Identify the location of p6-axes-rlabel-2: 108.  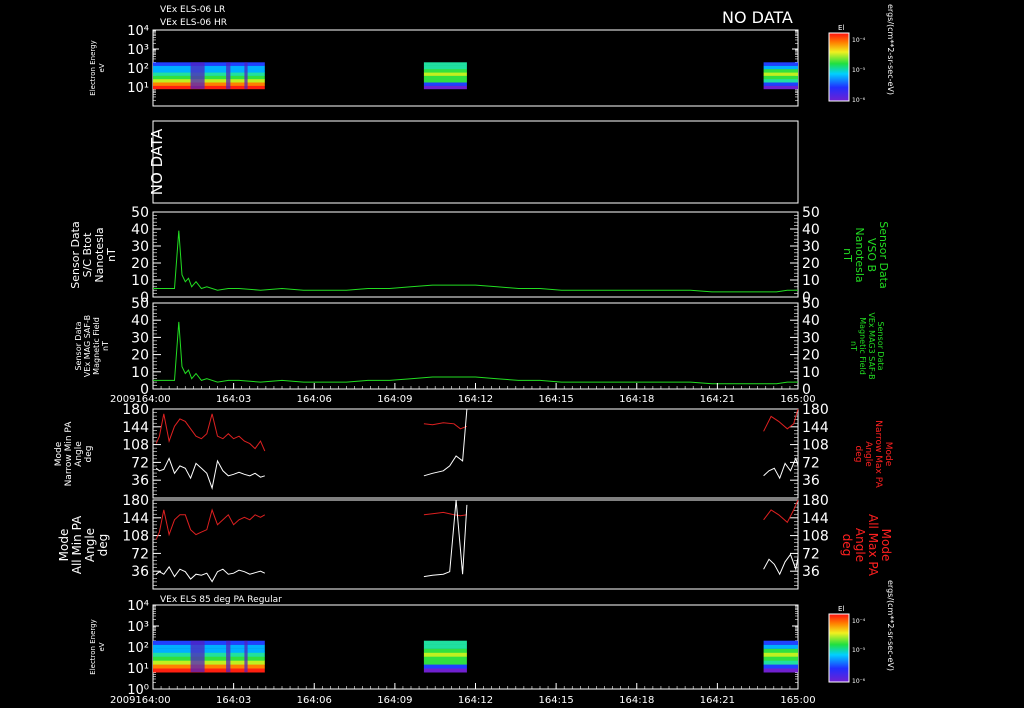
(815, 537).